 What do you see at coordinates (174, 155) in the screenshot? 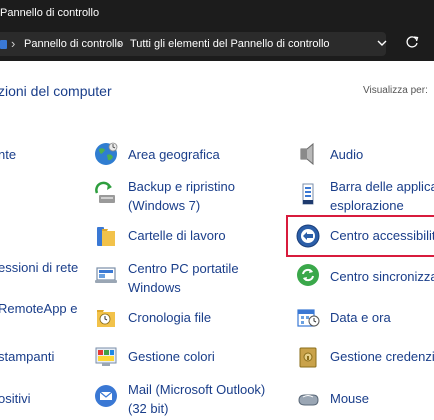
I see `item-area-geografica: Area geografica` at bounding box center [174, 155].